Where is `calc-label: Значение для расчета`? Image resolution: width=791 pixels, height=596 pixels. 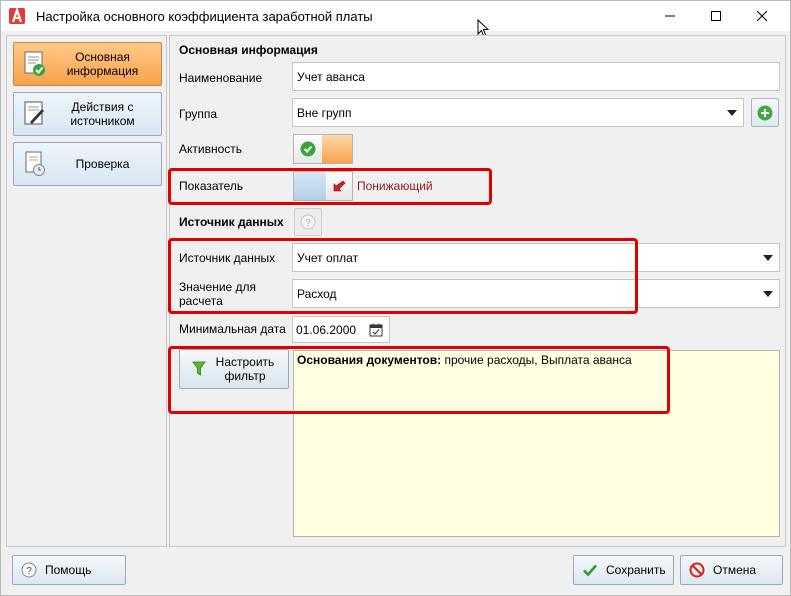 calc-label: Значение для расчета is located at coordinates (218, 294).